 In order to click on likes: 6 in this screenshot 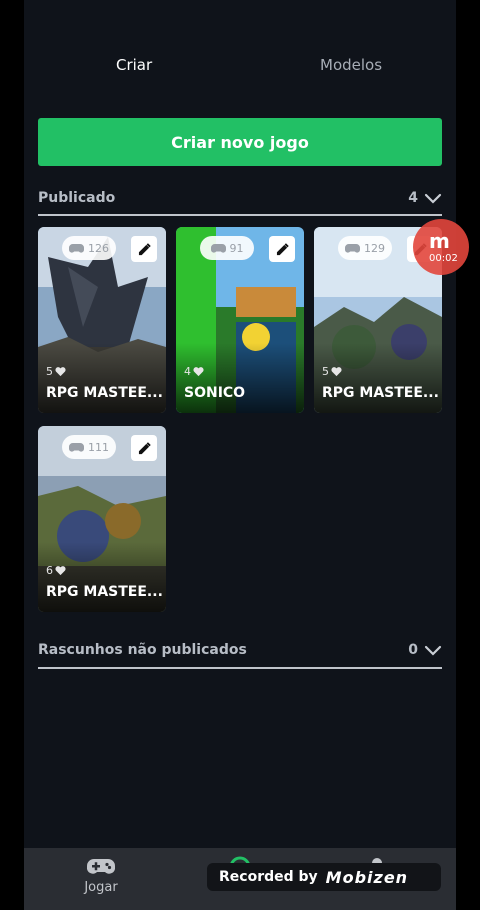, I will do `click(56, 570)`.